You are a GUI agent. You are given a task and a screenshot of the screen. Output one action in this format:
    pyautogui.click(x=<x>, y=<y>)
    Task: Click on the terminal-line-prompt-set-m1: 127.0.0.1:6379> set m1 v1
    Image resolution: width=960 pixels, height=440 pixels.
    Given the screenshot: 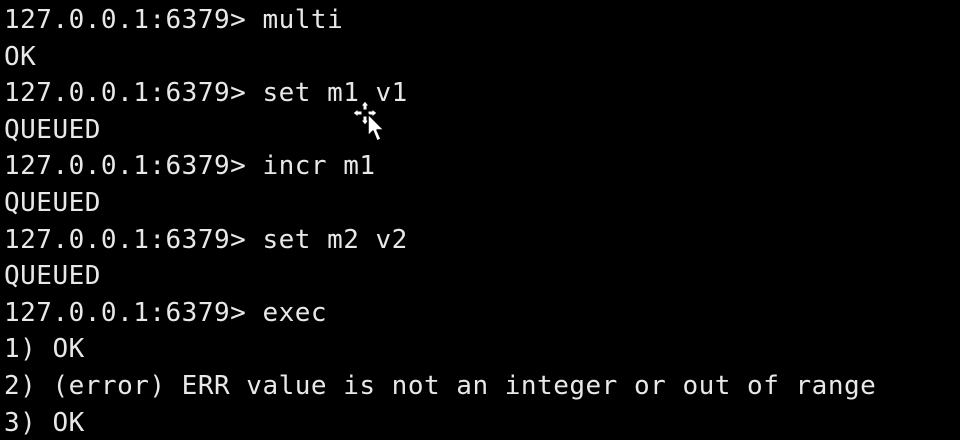 What is the action you would take?
    pyautogui.click(x=206, y=93)
    